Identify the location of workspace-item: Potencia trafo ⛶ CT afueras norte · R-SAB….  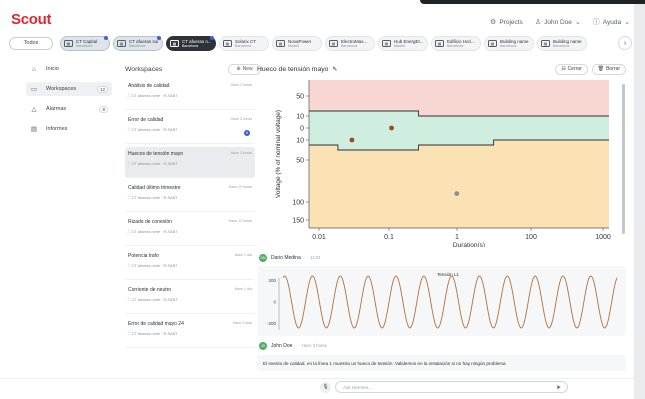
(190, 264).